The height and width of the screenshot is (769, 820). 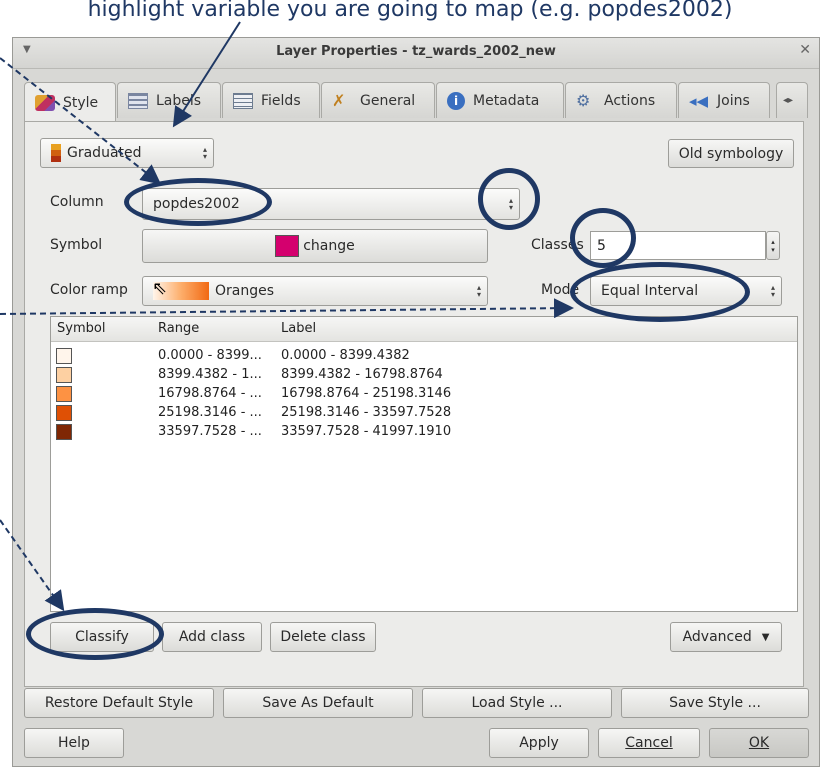 I want to click on tab-scroll-icon: ◂▸, so click(x=788, y=100).